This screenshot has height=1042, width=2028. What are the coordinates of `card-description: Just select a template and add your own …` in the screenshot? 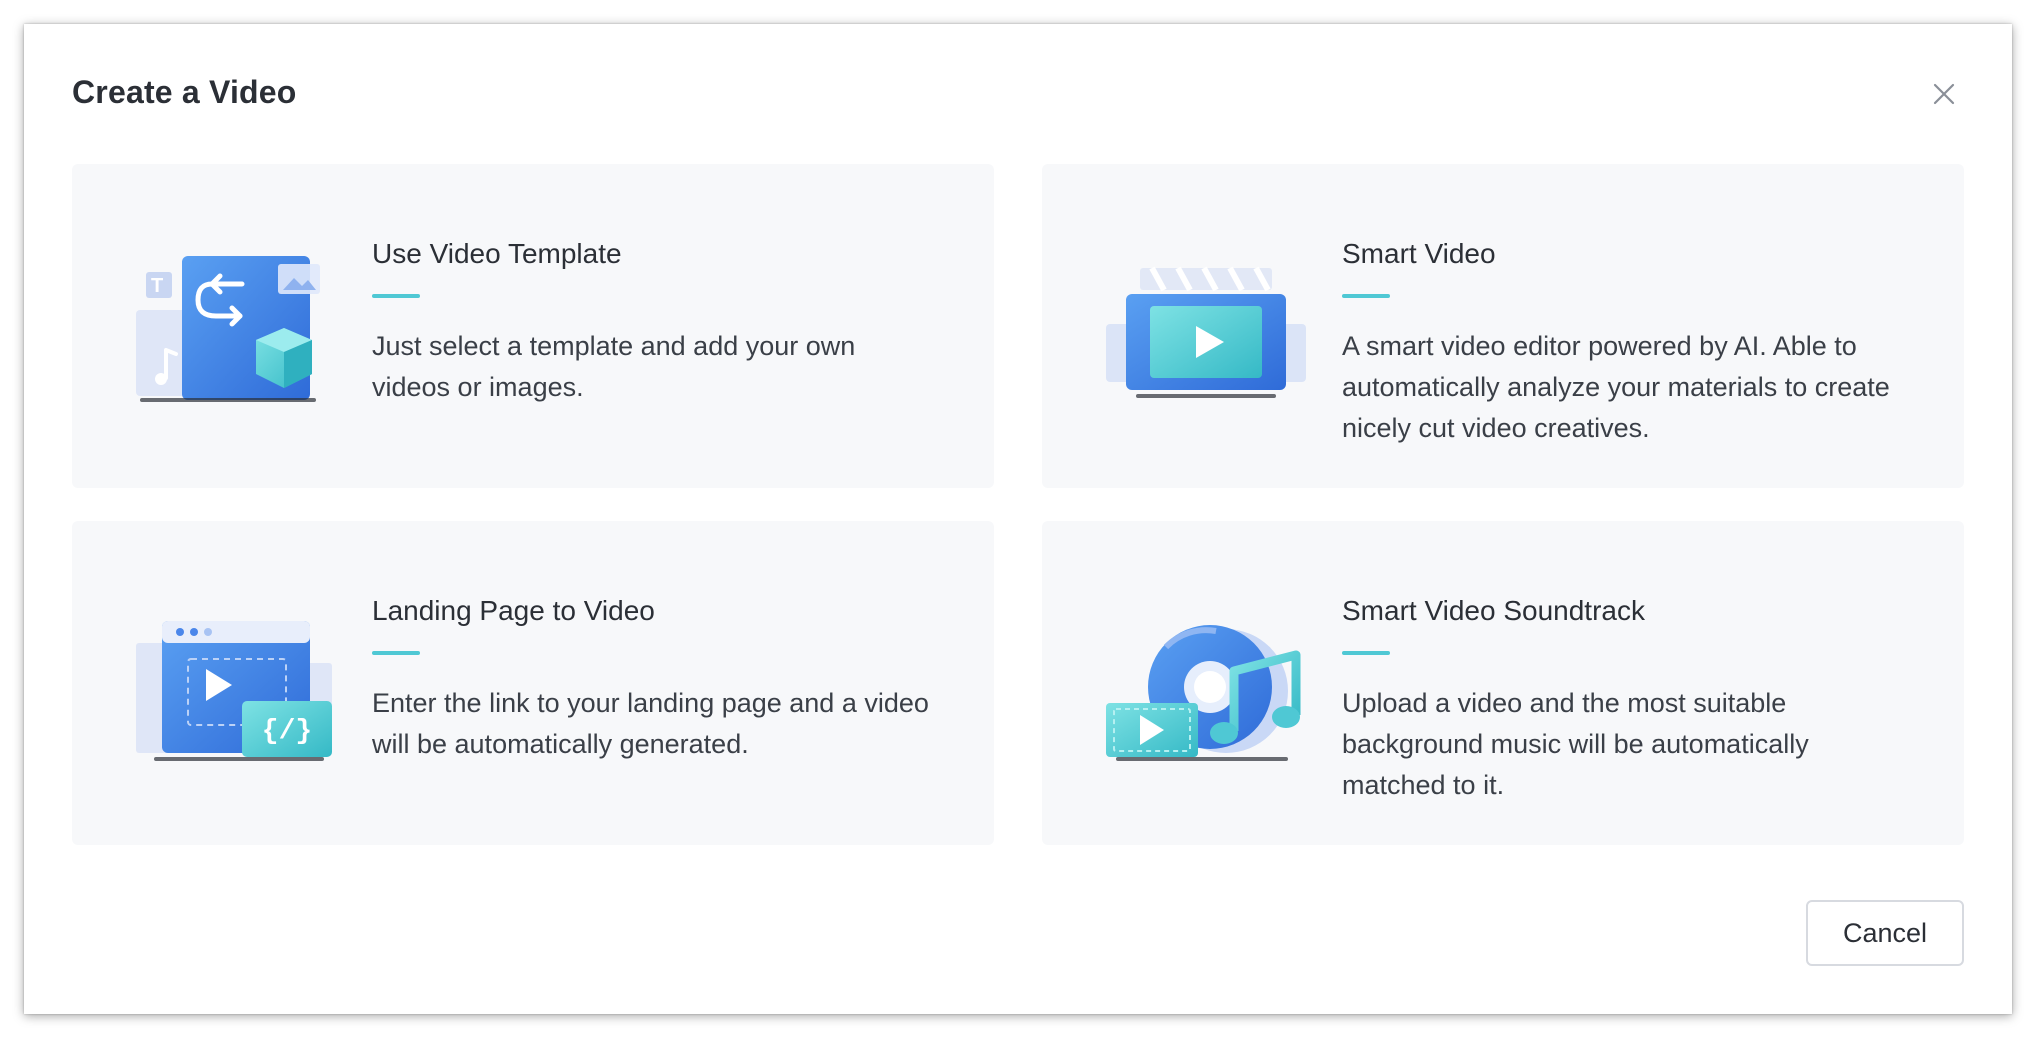 It's located at (614, 366).